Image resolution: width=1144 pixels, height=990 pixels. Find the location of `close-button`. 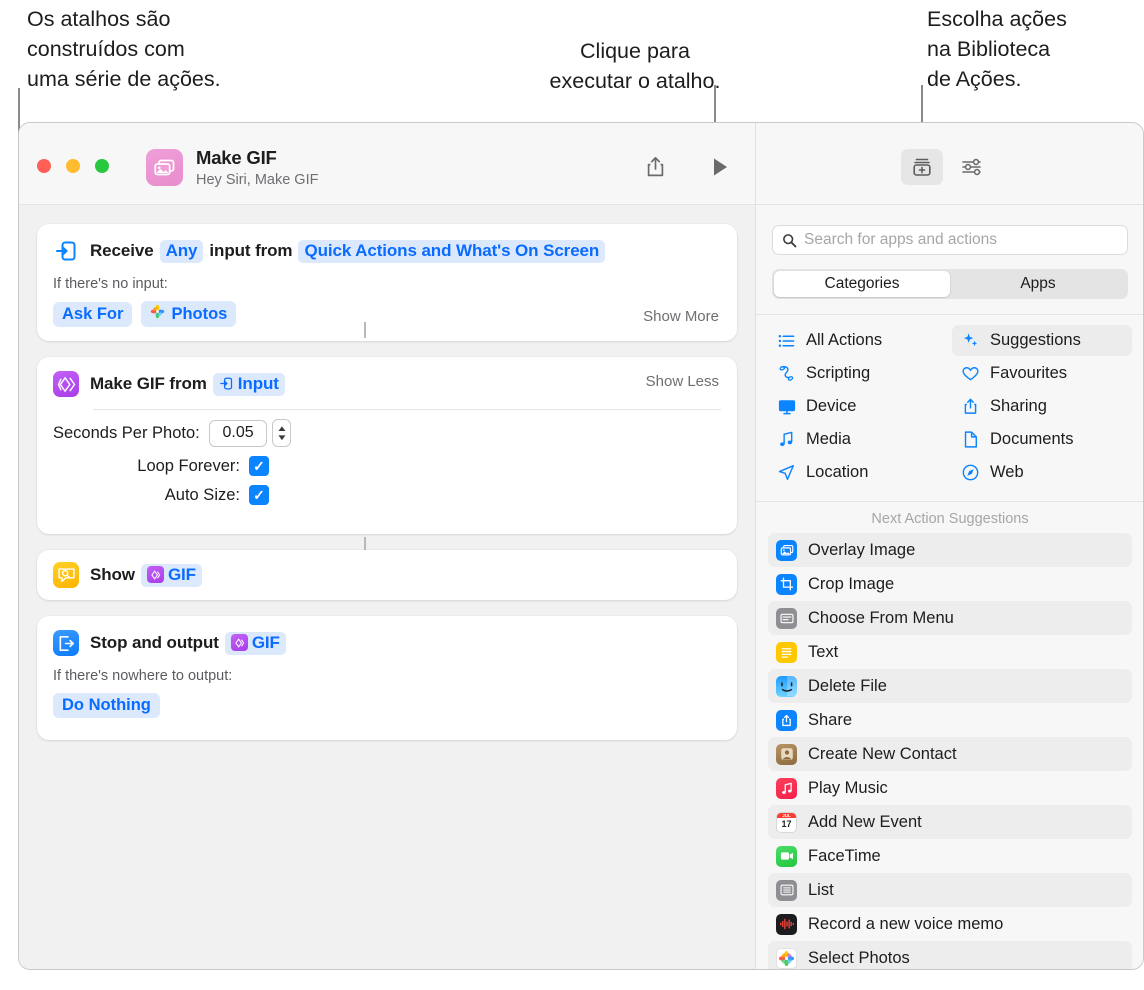

close-button is located at coordinates (44, 166).